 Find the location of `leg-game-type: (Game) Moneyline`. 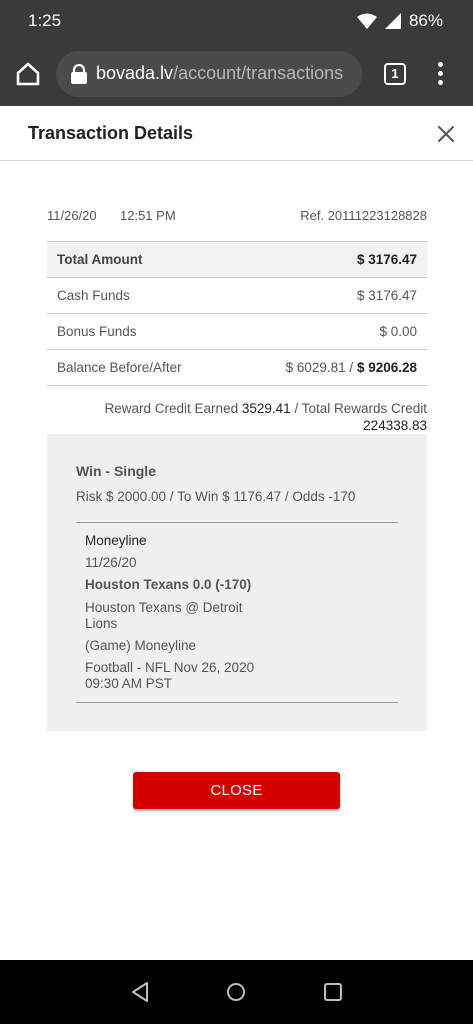

leg-game-type: (Game) Moneyline is located at coordinates (141, 645).